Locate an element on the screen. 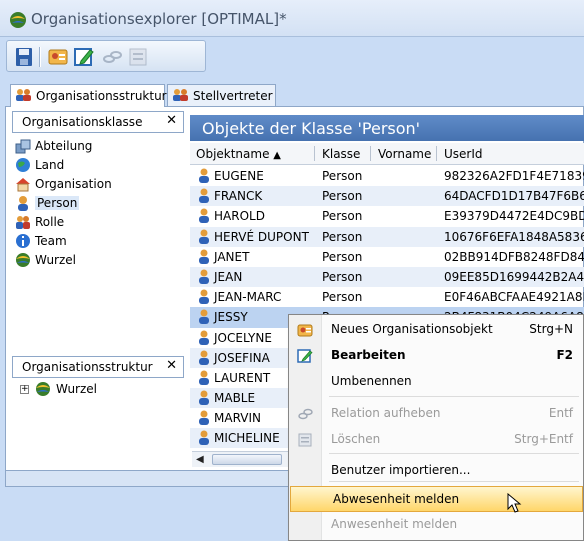 This screenshot has width=584, height=541. edit-icon is located at coordinates (84, 57).